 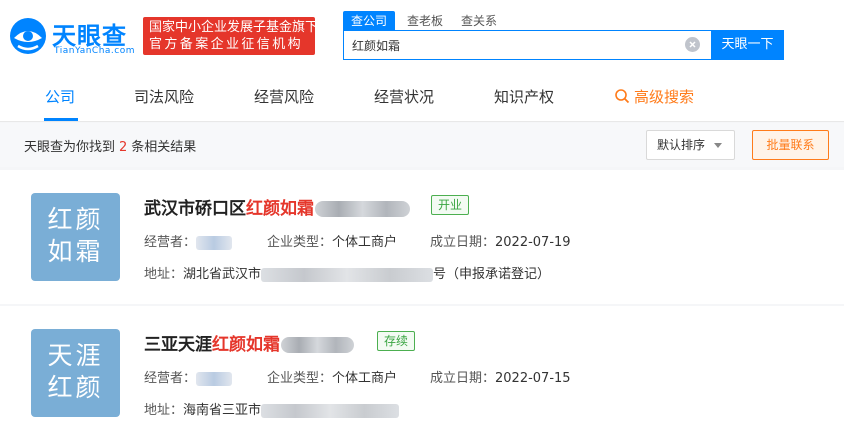 What do you see at coordinates (60, 96) in the screenshot?
I see `tab-company: 公司` at bounding box center [60, 96].